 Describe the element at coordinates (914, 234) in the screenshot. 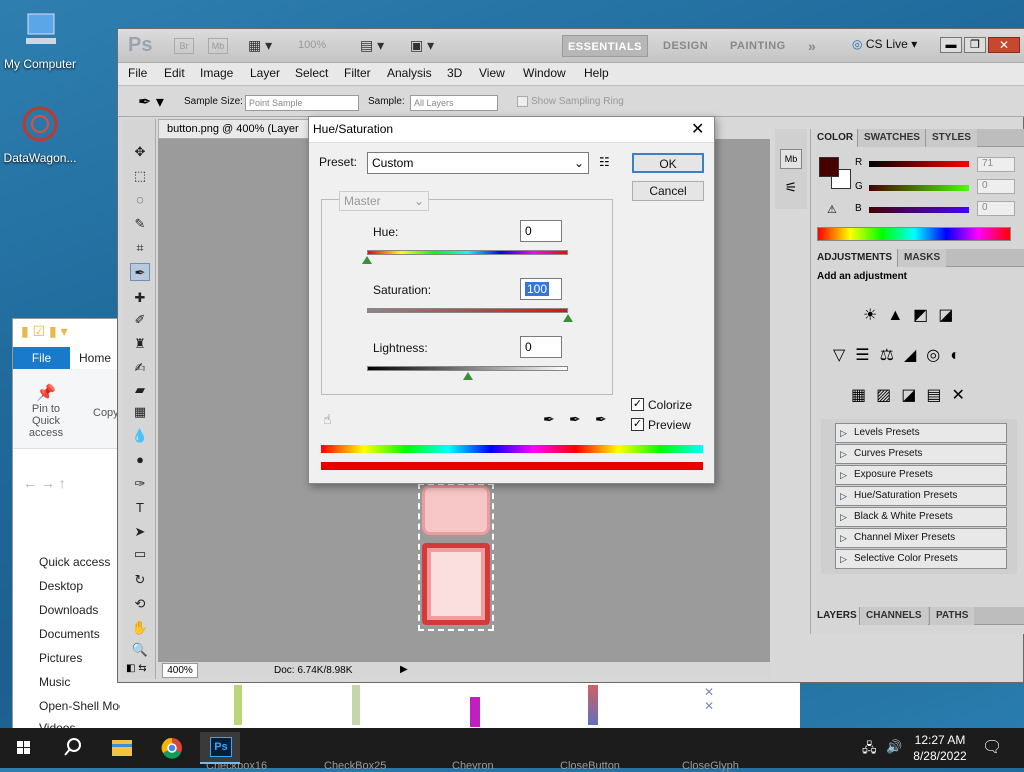

I see `color-ramp` at that location.